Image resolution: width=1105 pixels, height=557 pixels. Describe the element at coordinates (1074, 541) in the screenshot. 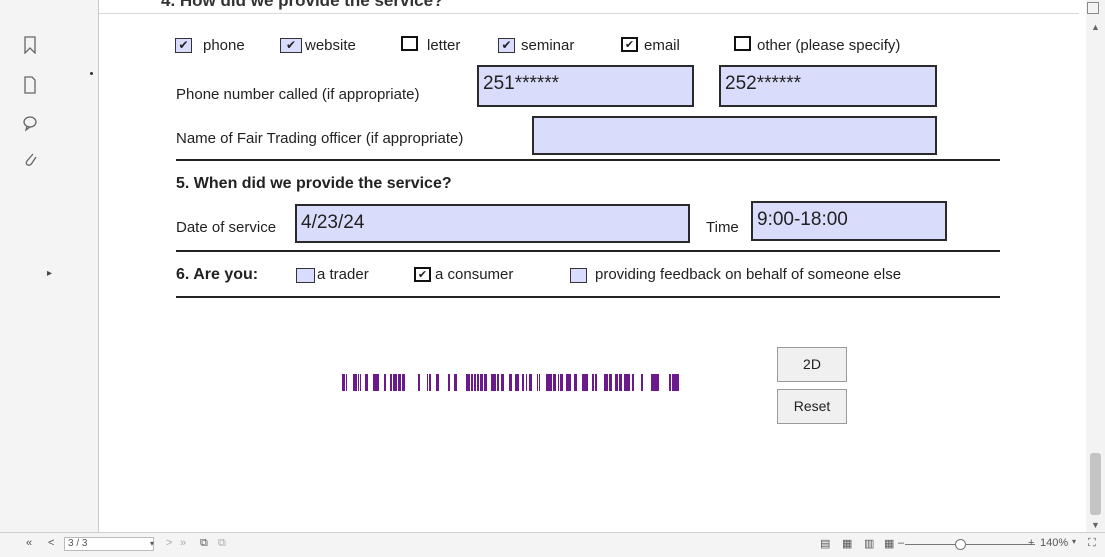

I see `zoom-dropdown-icon: ▾` at that location.